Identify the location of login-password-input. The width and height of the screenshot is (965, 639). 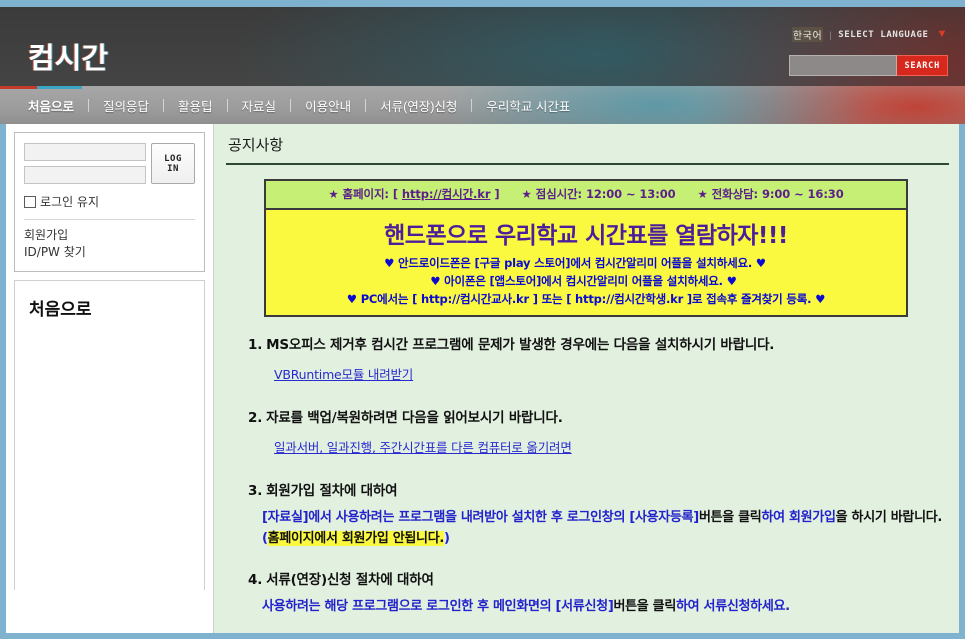
(85, 175).